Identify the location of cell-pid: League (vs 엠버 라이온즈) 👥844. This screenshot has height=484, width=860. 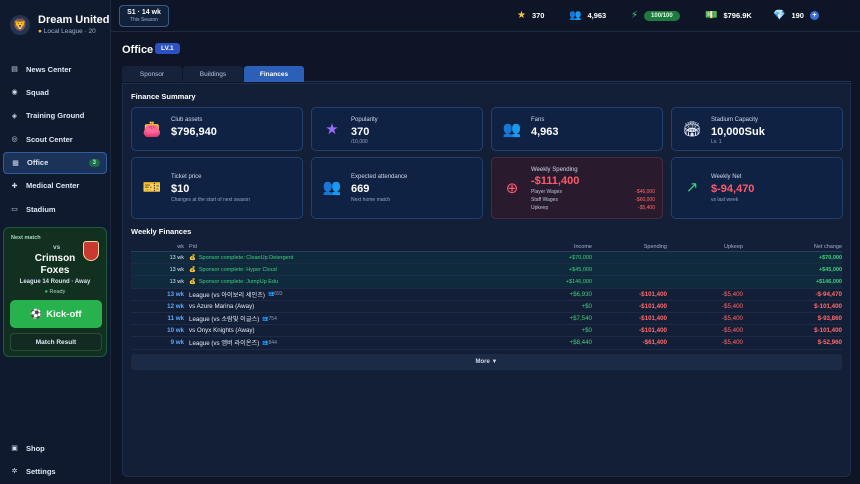
(331, 343).